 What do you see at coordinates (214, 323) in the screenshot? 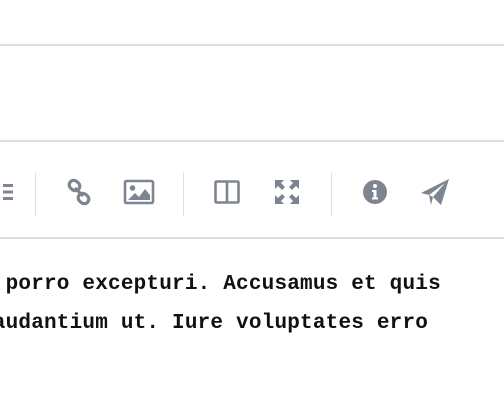
I see `editor-text-line: laudantium ut. Iure voluptates erro` at bounding box center [214, 323].